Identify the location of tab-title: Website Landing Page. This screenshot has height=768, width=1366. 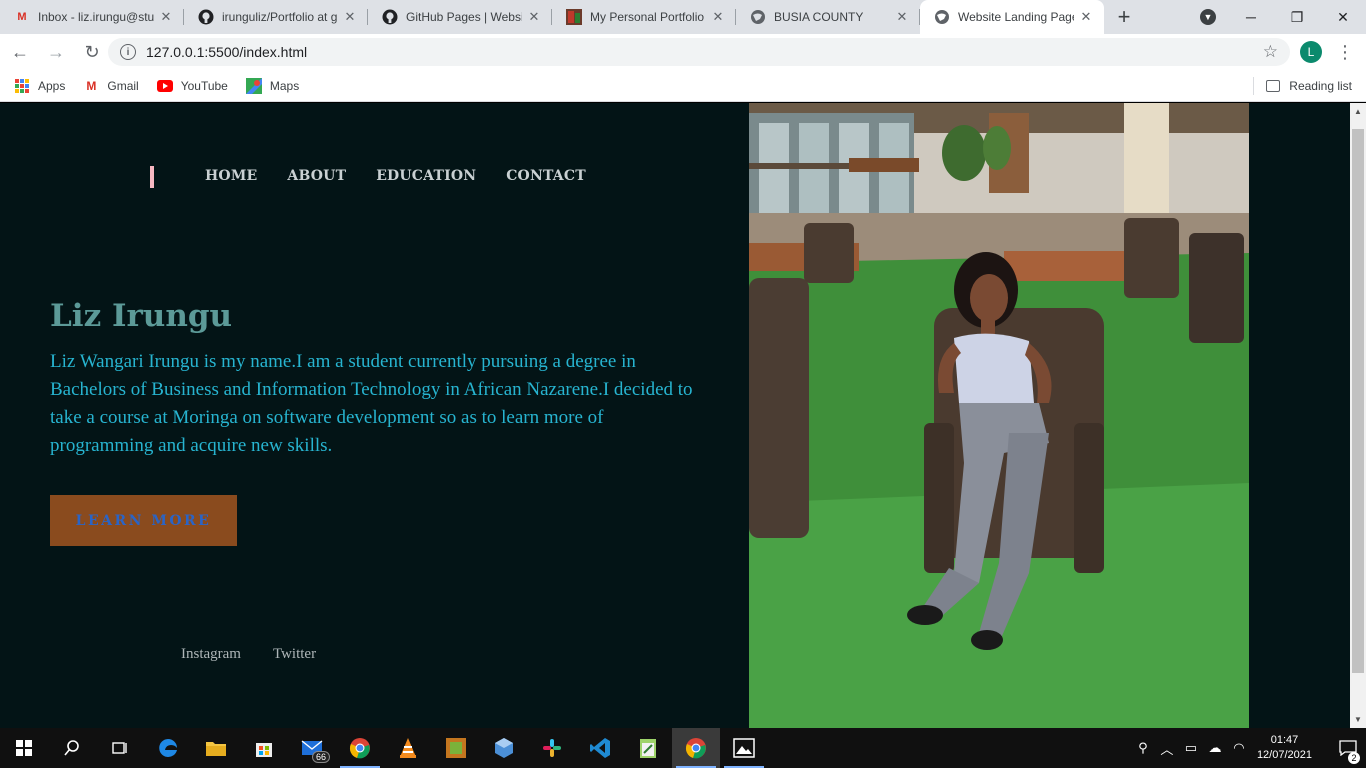
(1016, 17).